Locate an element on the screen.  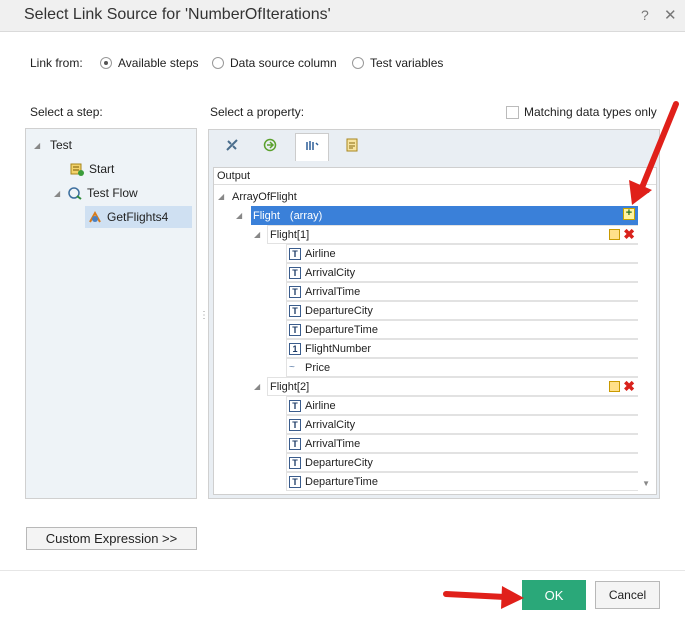
output-root-label: ArrayOfFlight is located at coordinates (264, 196).